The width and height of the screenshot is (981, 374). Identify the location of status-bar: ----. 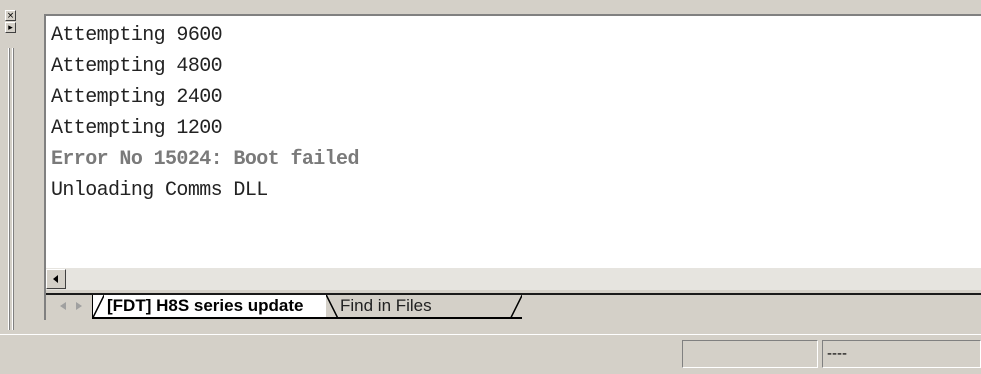
(490, 354).